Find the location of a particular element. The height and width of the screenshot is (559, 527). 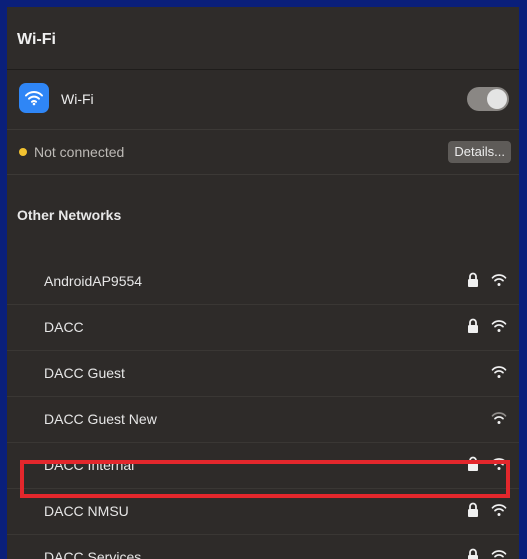

other-networks-label: Other Networks is located at coordinates (69, 215).